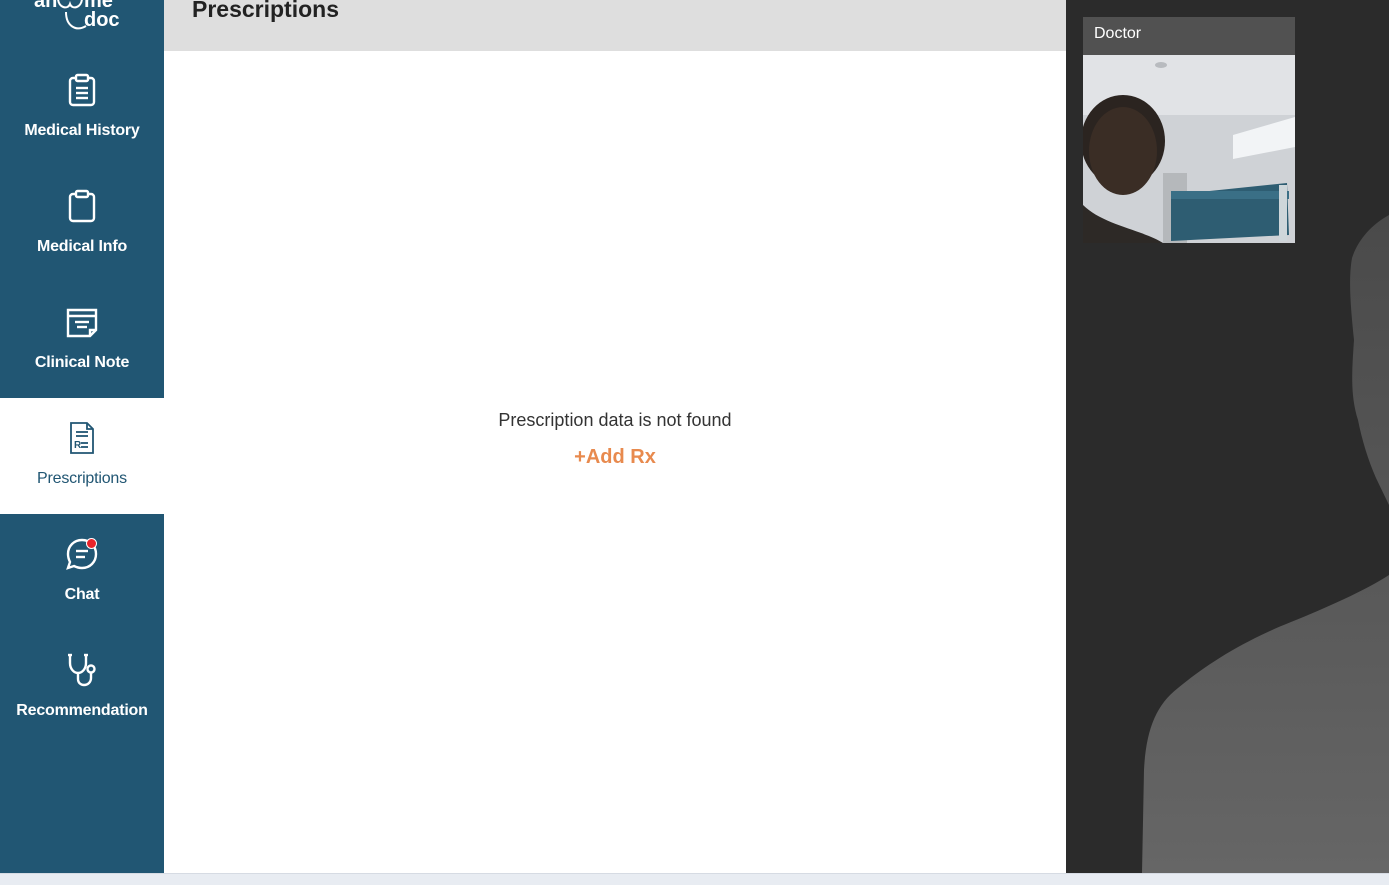 The image size is (1389, 885). What do you see at coordinates (1189, 36) in the screenshot?
I see `pip-label-bar: Doctor` at bounding box center [1189, 36].